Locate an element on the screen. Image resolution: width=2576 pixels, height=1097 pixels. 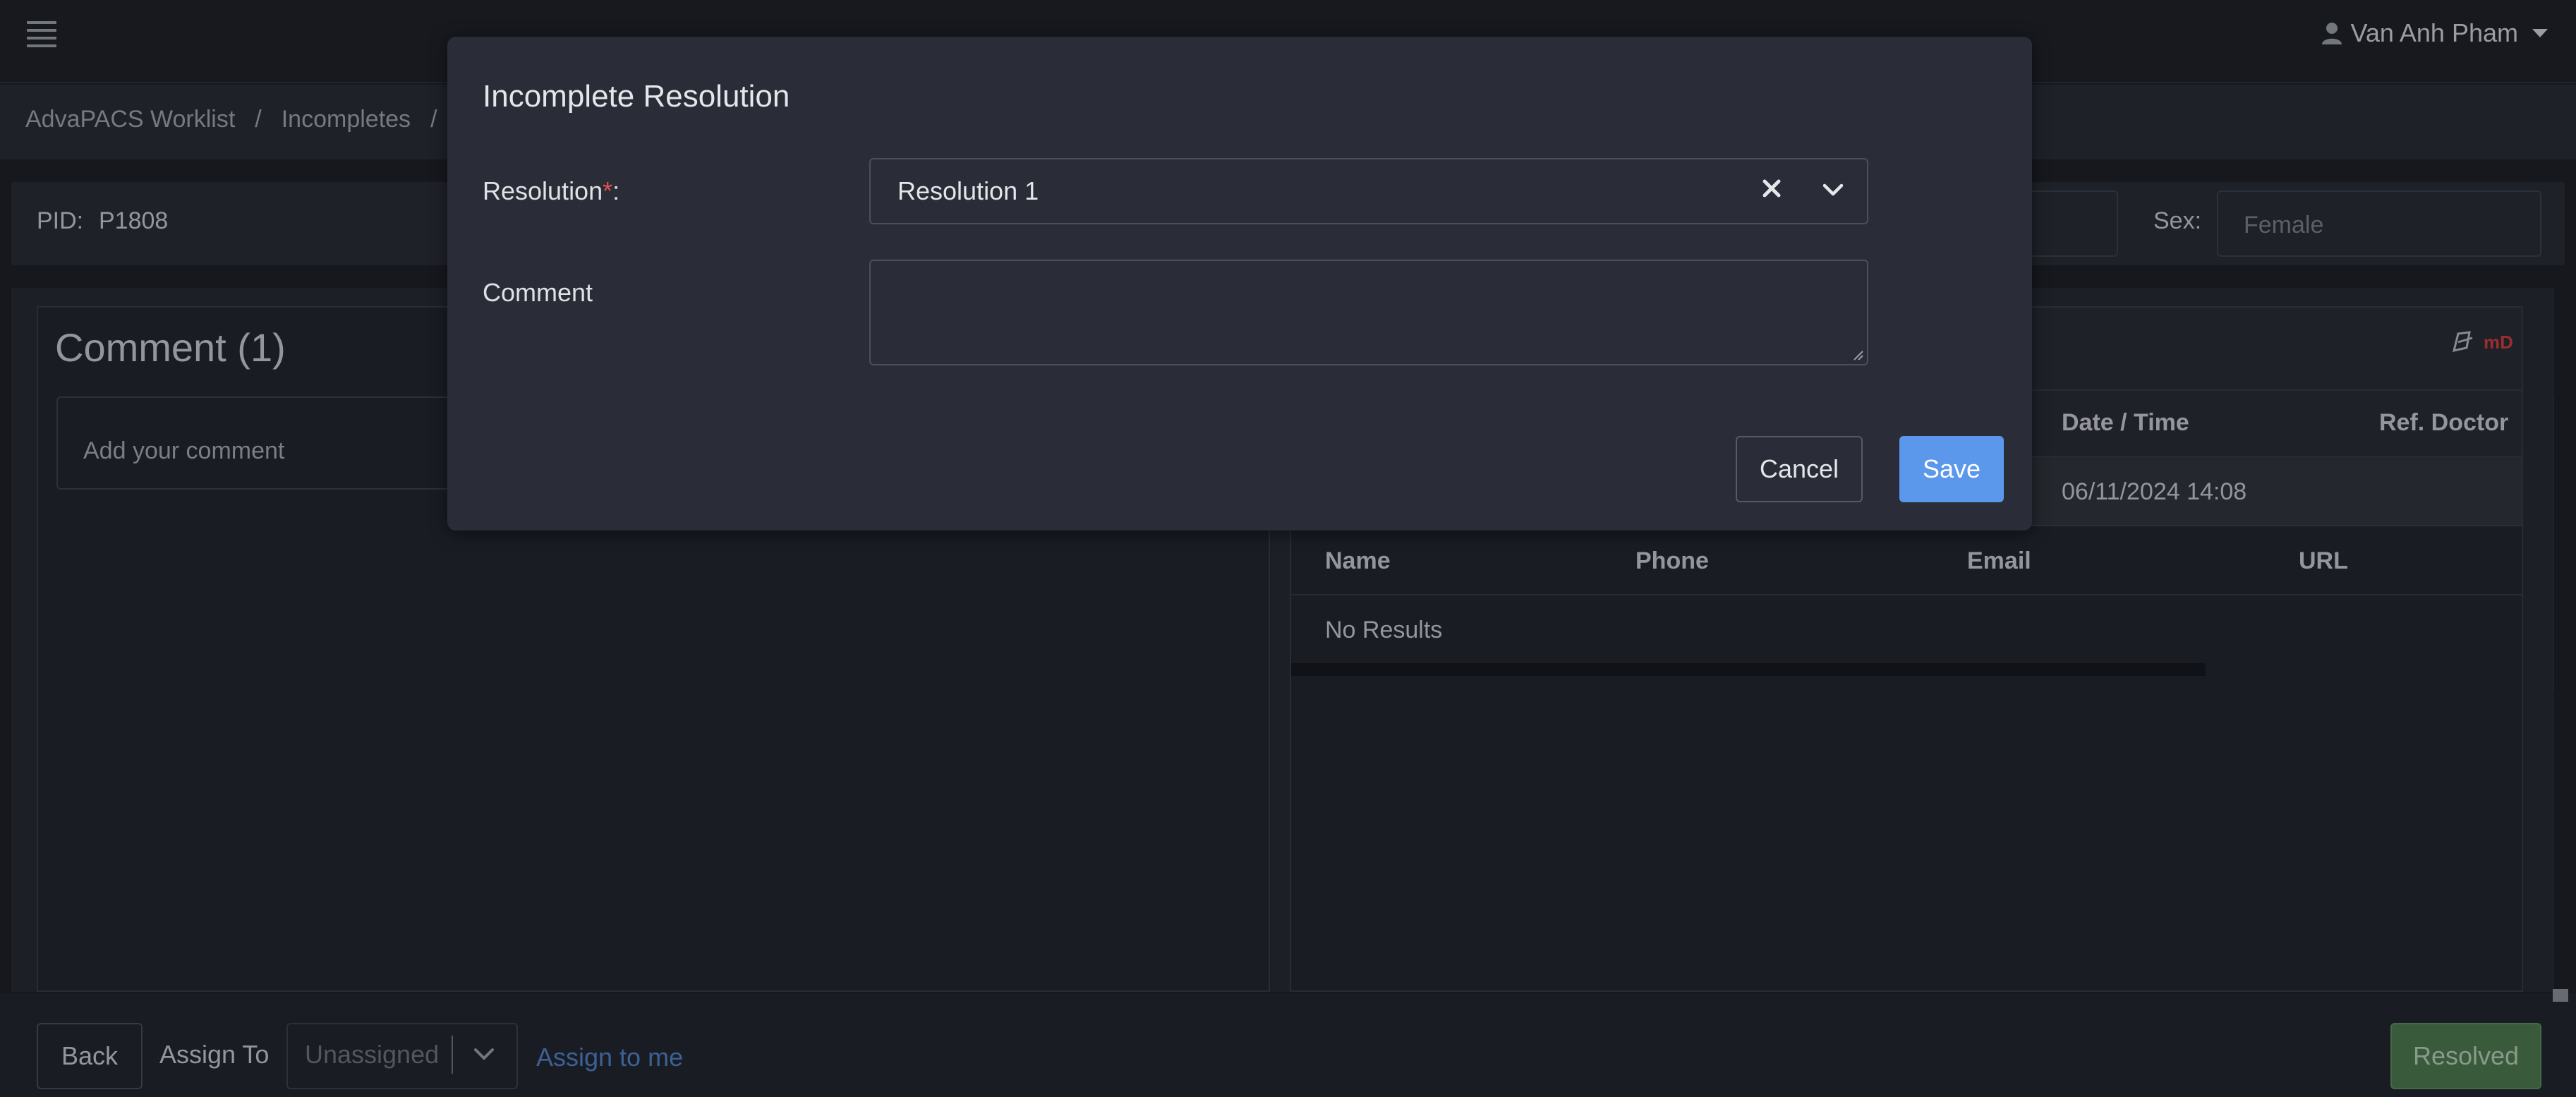
resolution-label: Resolution*: is located at coordinates (551, 191).